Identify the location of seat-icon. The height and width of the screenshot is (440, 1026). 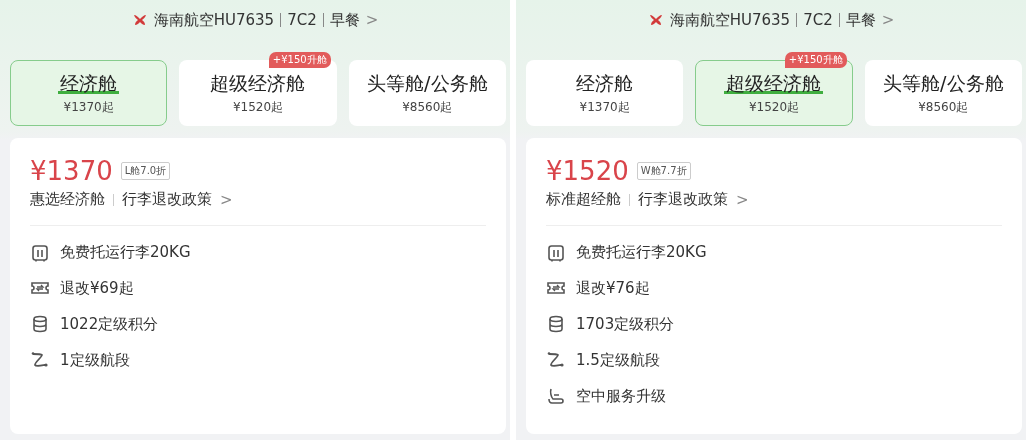
(556, 396).